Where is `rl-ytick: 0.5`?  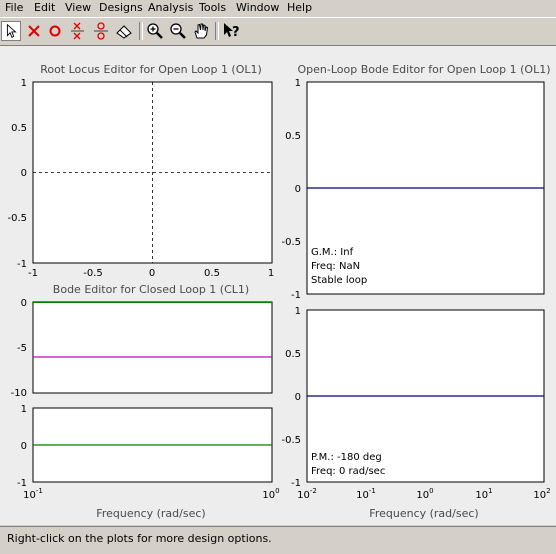
rl-ytick: 0.5 is located at coordinates (19, 128).